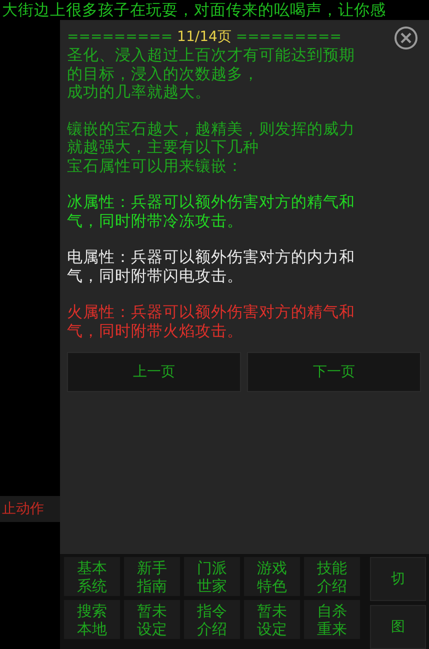 This screenshot has width=429, height=649. Describe the element at coordinates (92, 576) in the screenshot. I see `menu-button: 基本 系统` at that location.